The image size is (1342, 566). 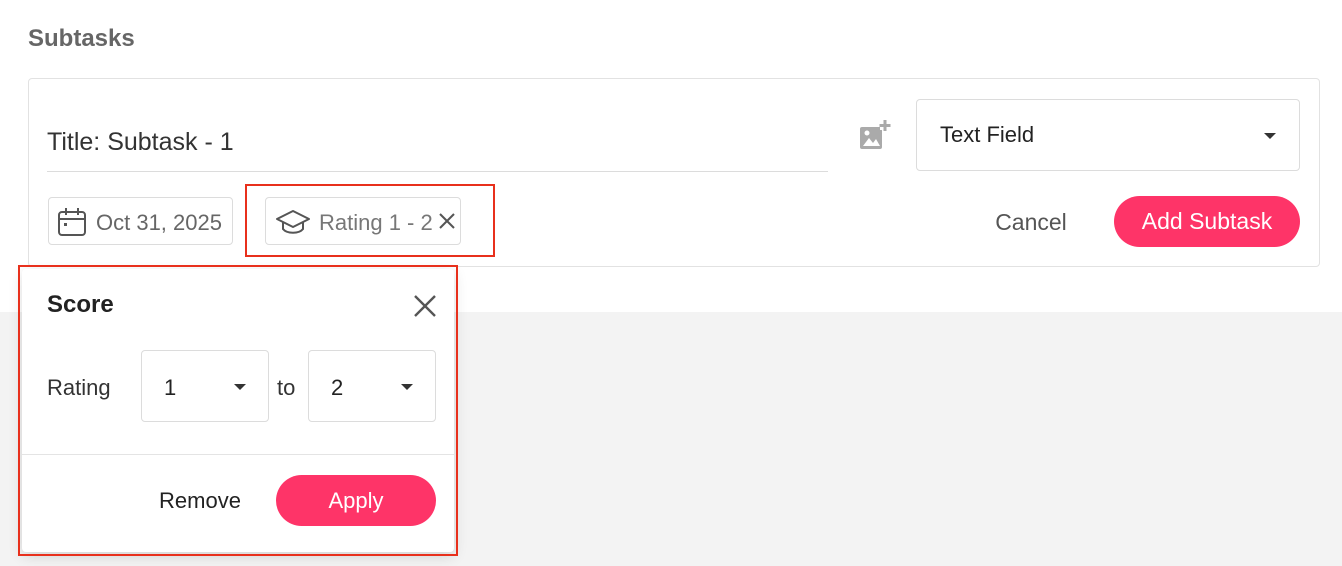 I want to click on rating-from-value: 1, so click(x=170, y=387).